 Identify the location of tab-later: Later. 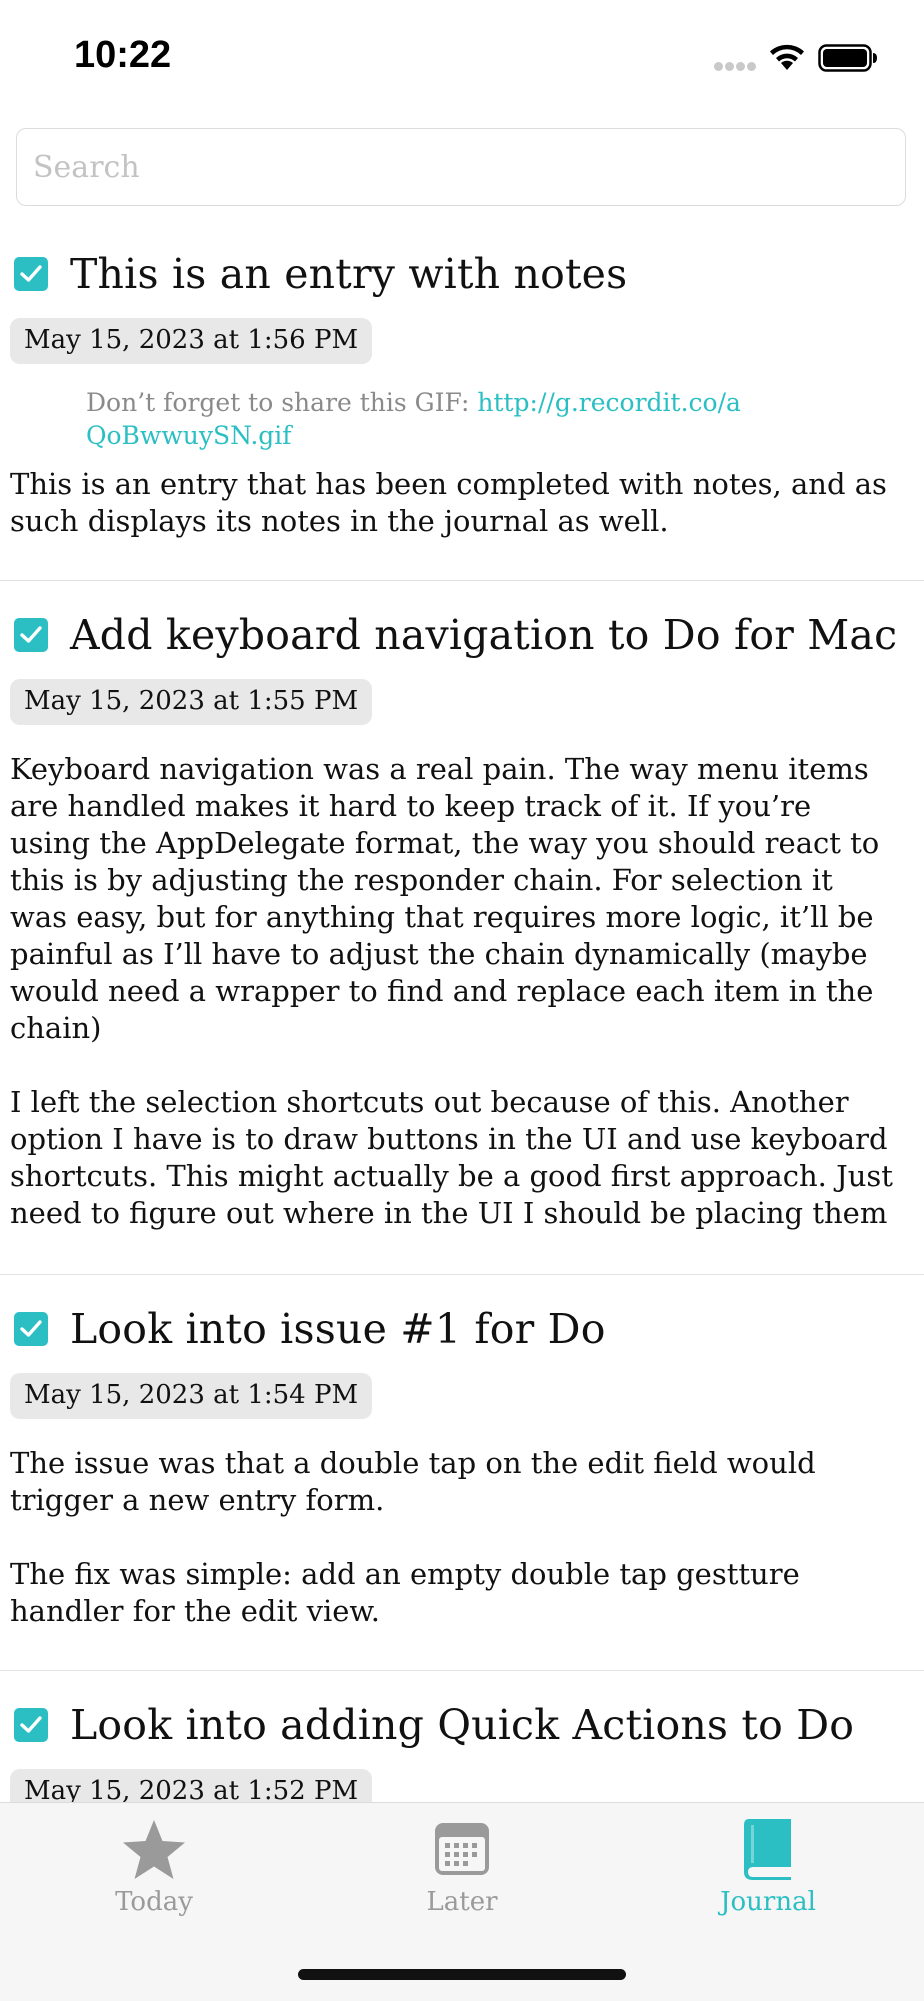
(462, 1867).